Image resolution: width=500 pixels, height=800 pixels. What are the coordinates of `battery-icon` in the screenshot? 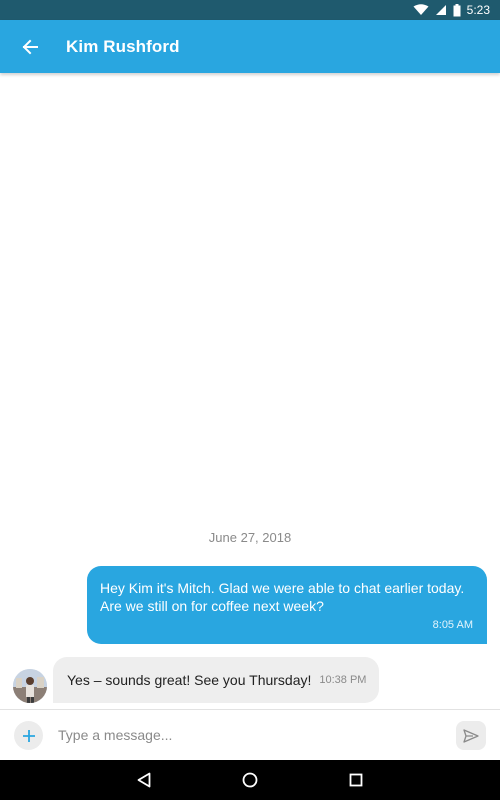 It's located at (457, 9).